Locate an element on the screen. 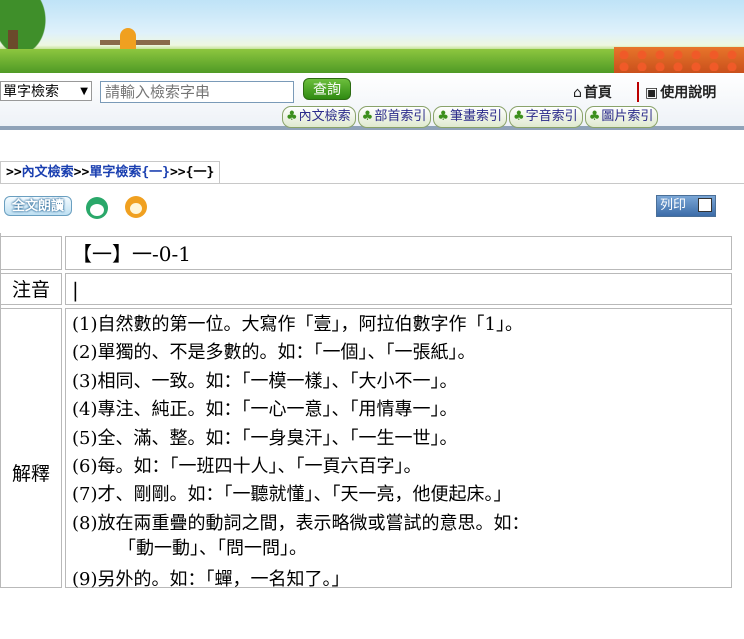 This screenshot has width=744, height=639. definition-item: (7)才、剛剛。如：「一聽就懂」、「天一亮，他便起床。」 is located at coordinates (292, 495).